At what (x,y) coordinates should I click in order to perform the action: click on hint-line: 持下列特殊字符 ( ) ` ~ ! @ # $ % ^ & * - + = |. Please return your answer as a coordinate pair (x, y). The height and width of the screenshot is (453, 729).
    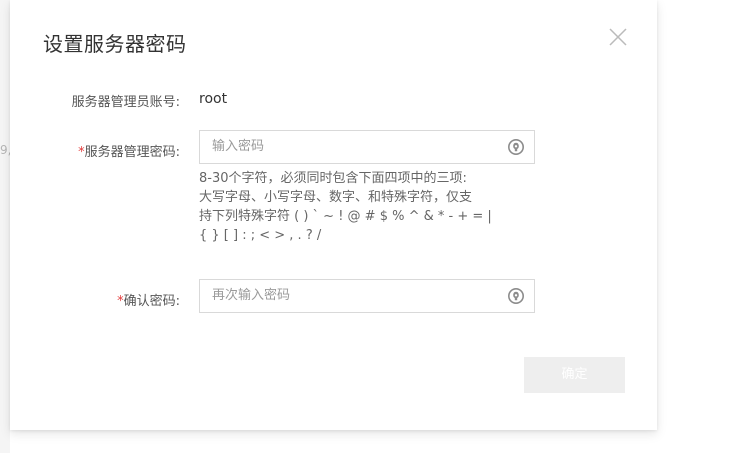
    Looking at the image, I should click on (345, 216).